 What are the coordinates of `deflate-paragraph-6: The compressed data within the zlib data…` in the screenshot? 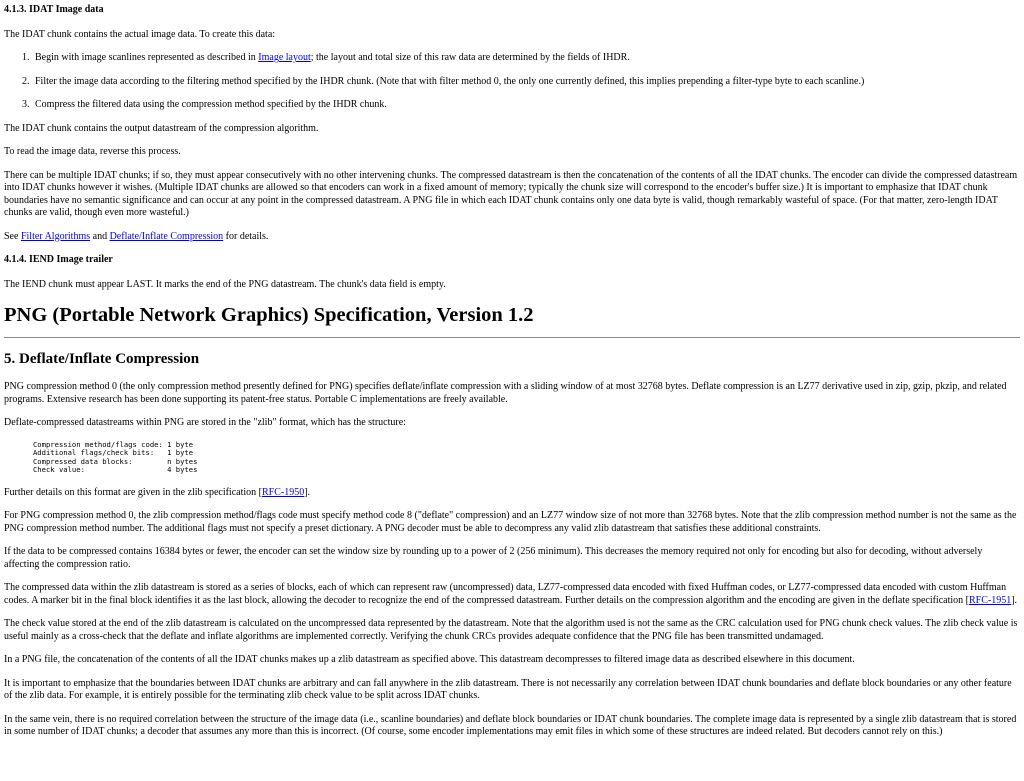 It's located at (511, 594).